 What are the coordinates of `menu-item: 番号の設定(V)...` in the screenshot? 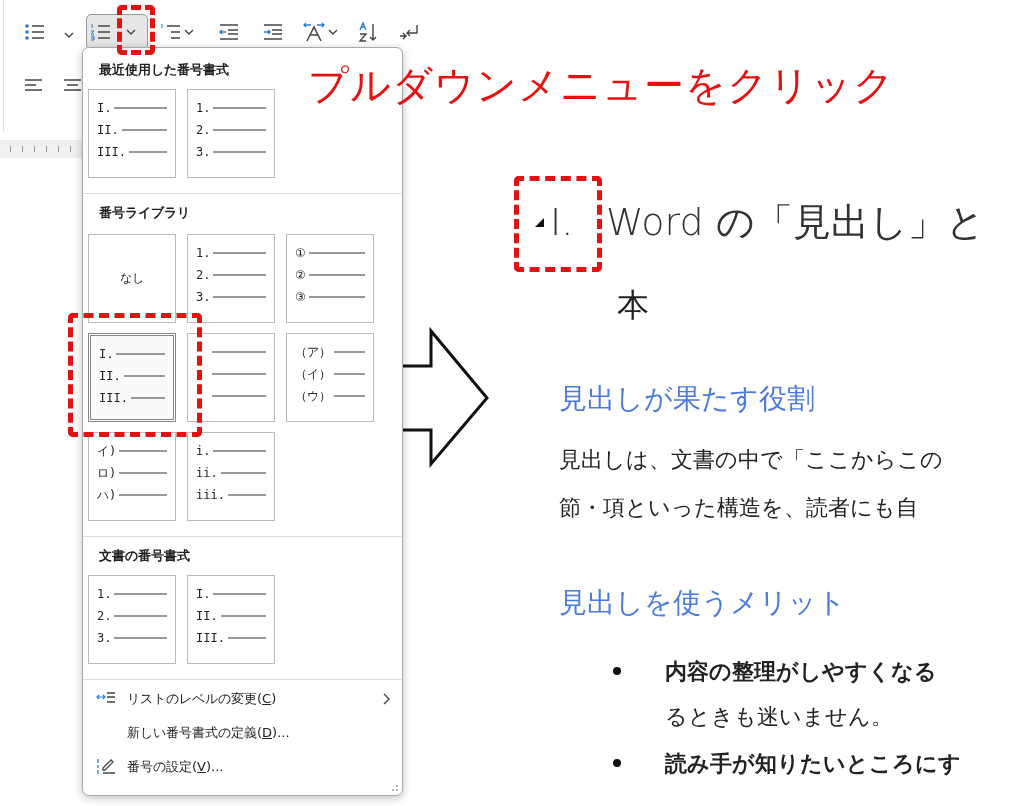 It's located at (242, 767).